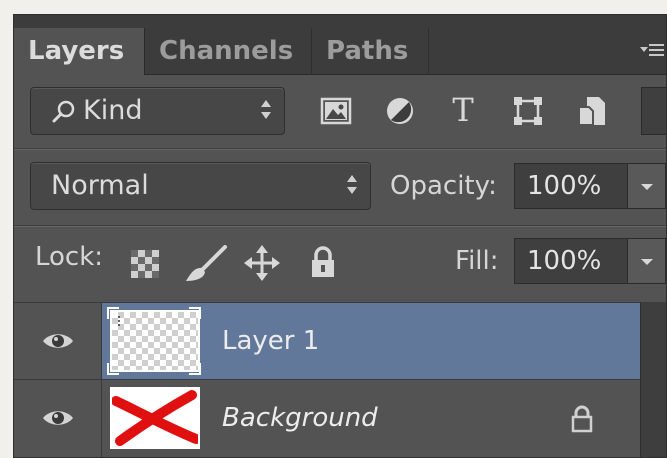 The height and width of the screenshot is (458, 667). I want to click on tab-paths-label: Paths, so click(367, 51).